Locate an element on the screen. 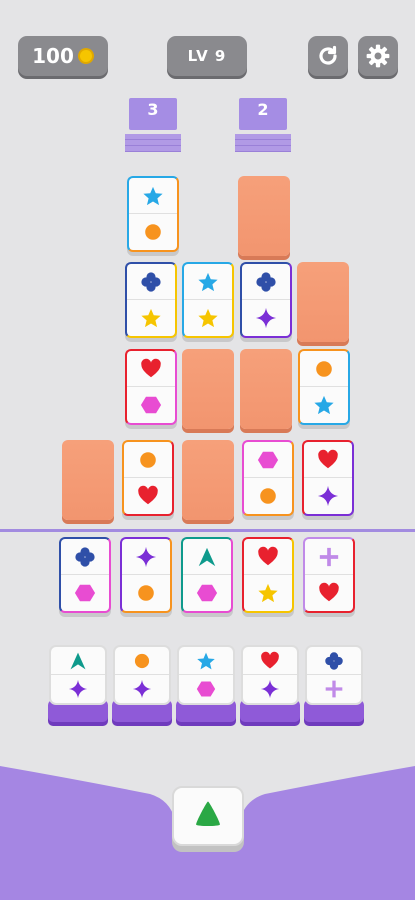 The image size is (415, 900). restart-button is located at coordinates (328, 56).